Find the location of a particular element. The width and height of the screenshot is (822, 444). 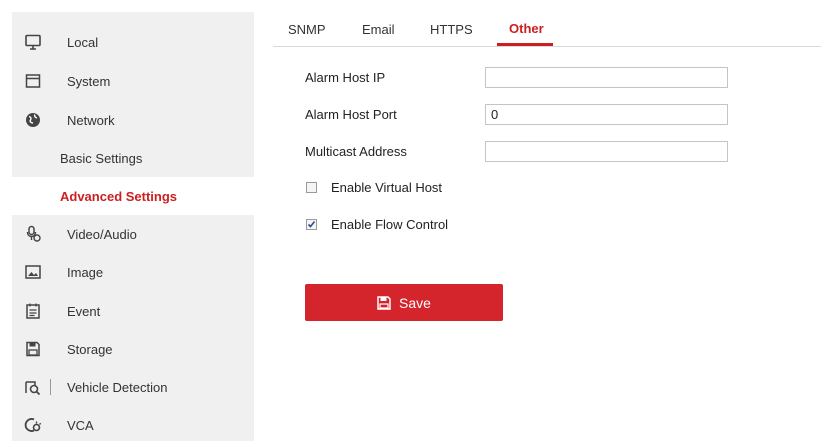

enable-virtual-host-checkbox is located at coordinates (311, 187).